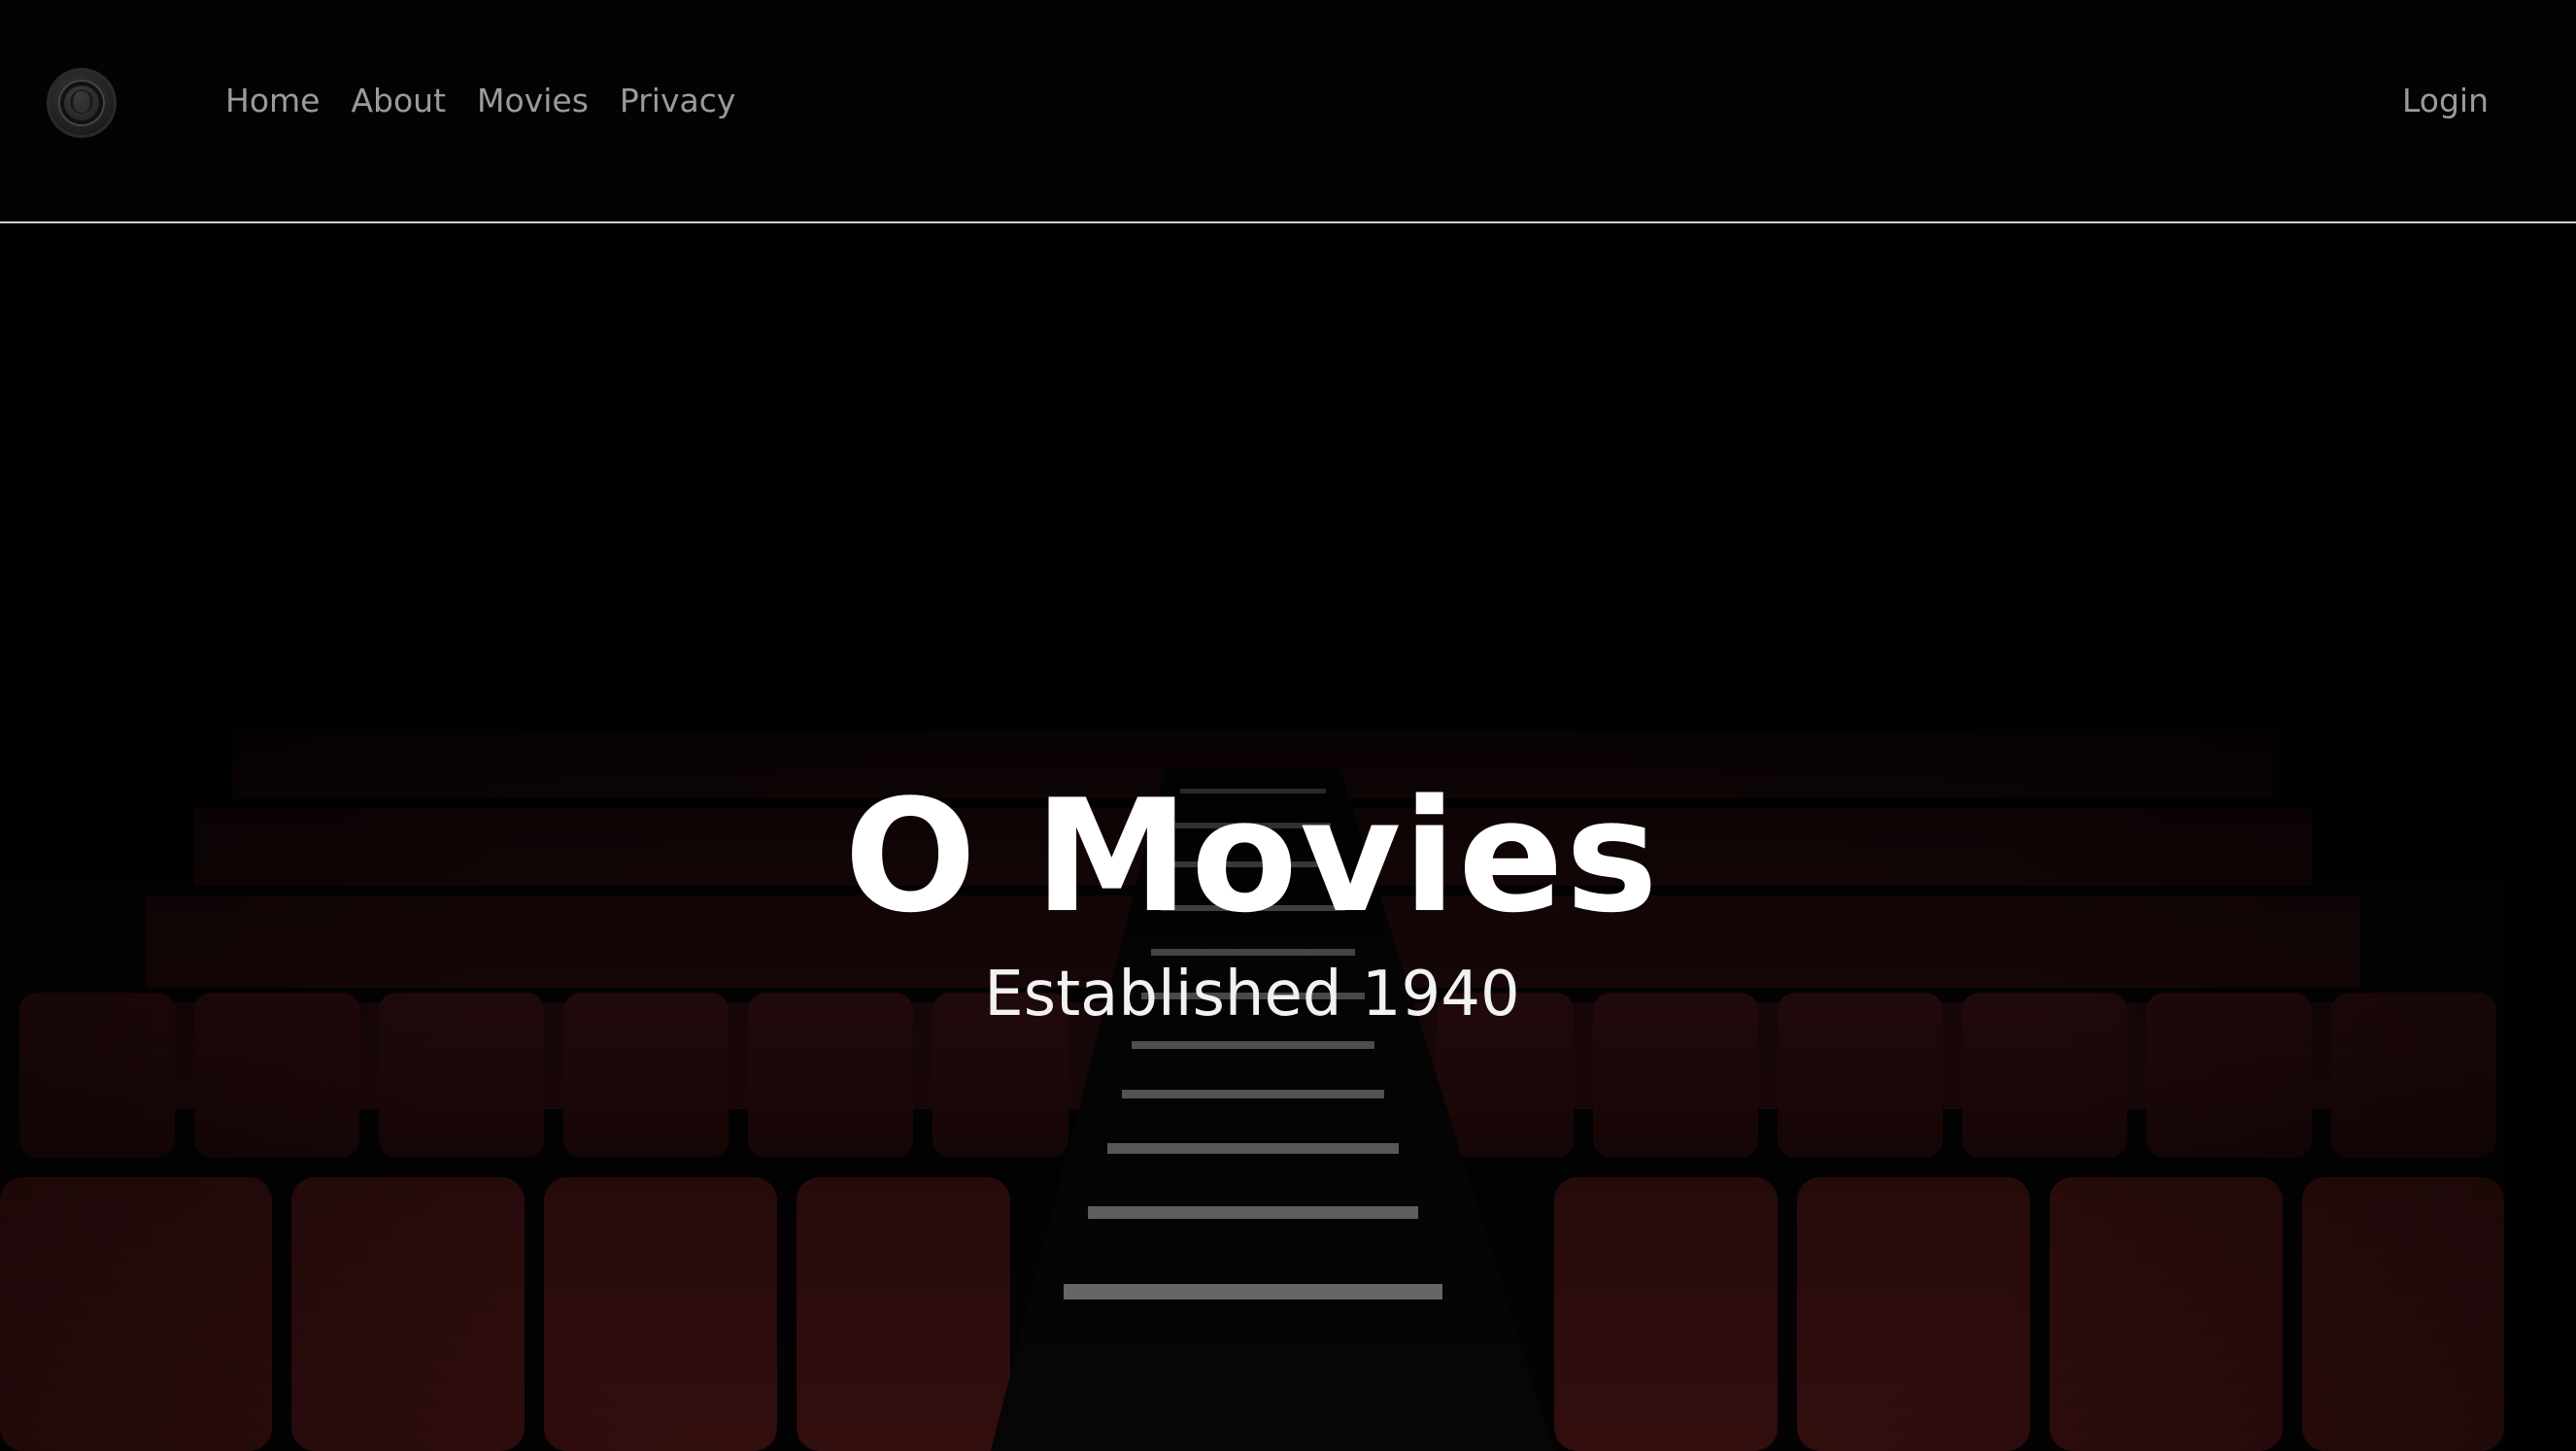 The height and width of the screenshot is (1451, 2576). I want to click on hero-title: O Movies, so click(1252, 856).